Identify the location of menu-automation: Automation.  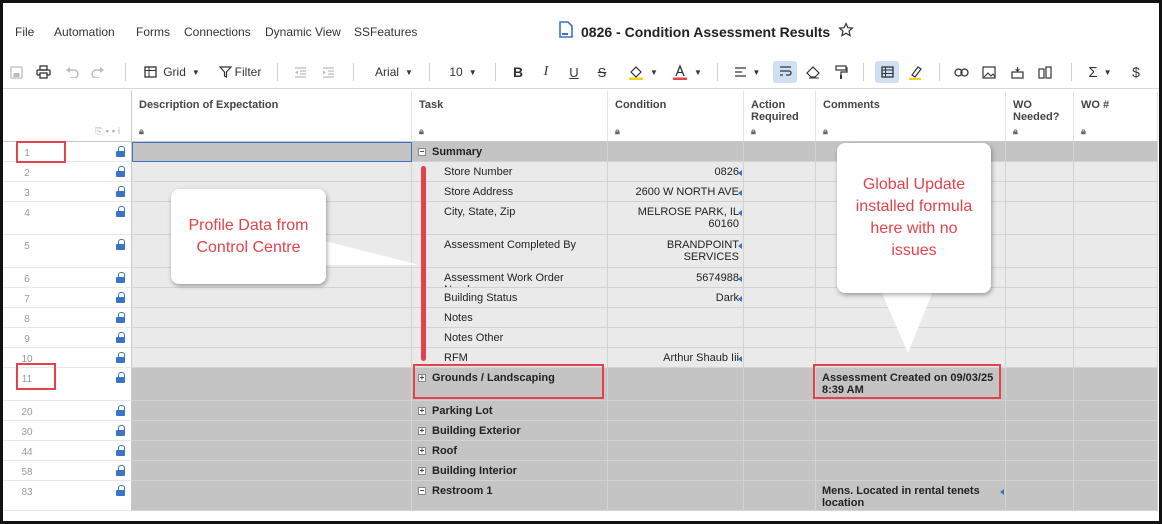
(84, 32).